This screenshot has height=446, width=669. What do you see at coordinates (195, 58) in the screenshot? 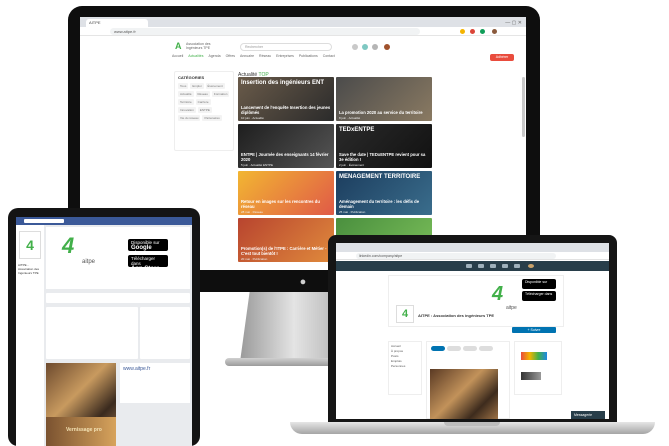
I see `nav-item: Actualités` at bounding box center [195, 58].